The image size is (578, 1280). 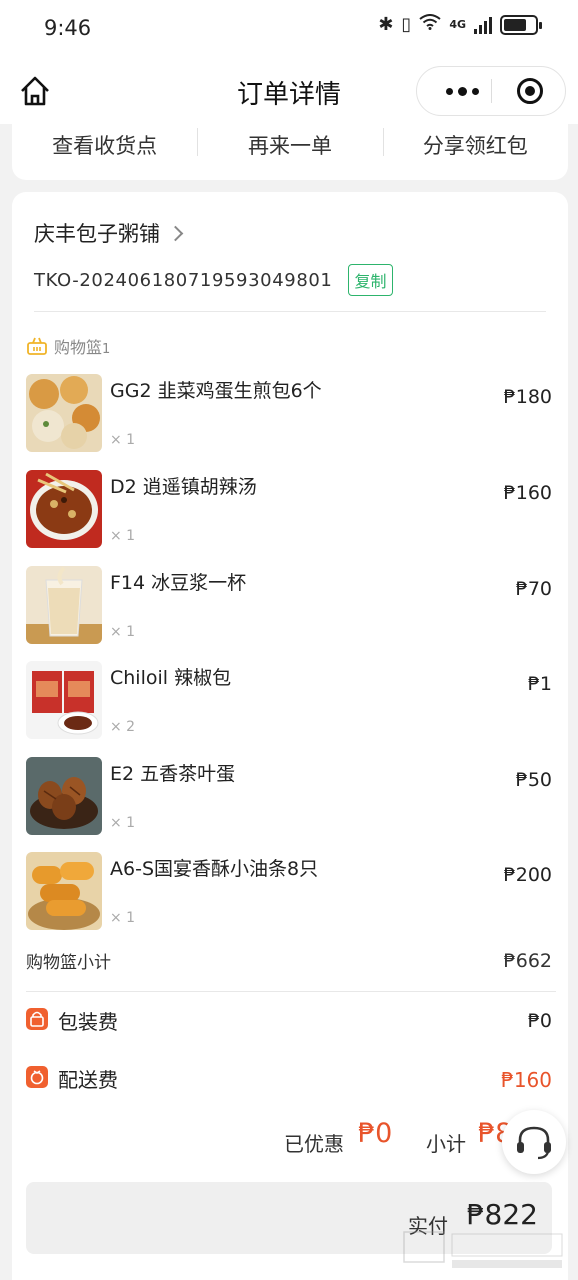 What do you see at coordinates (178, 583) in the screenshot?
I see `item-name: F14 冰豆浆一杯` at bounding box center [178, 583].